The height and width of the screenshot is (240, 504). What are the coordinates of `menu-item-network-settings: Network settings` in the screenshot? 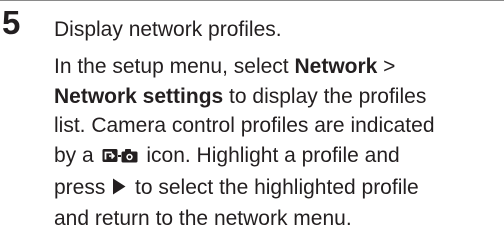 It's located at (139, 96).